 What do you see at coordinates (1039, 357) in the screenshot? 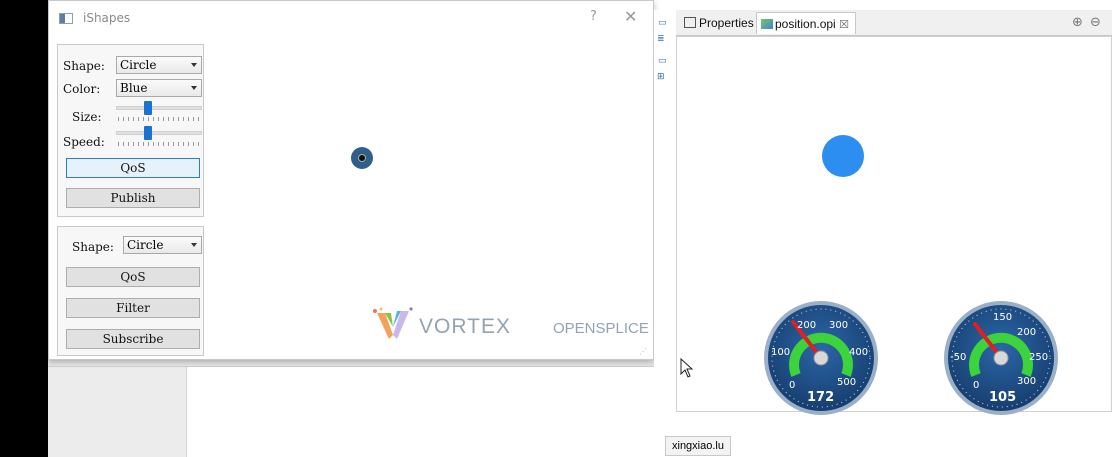
I see `gauge-2-tick: 250` at bounding box center [1039, 357].